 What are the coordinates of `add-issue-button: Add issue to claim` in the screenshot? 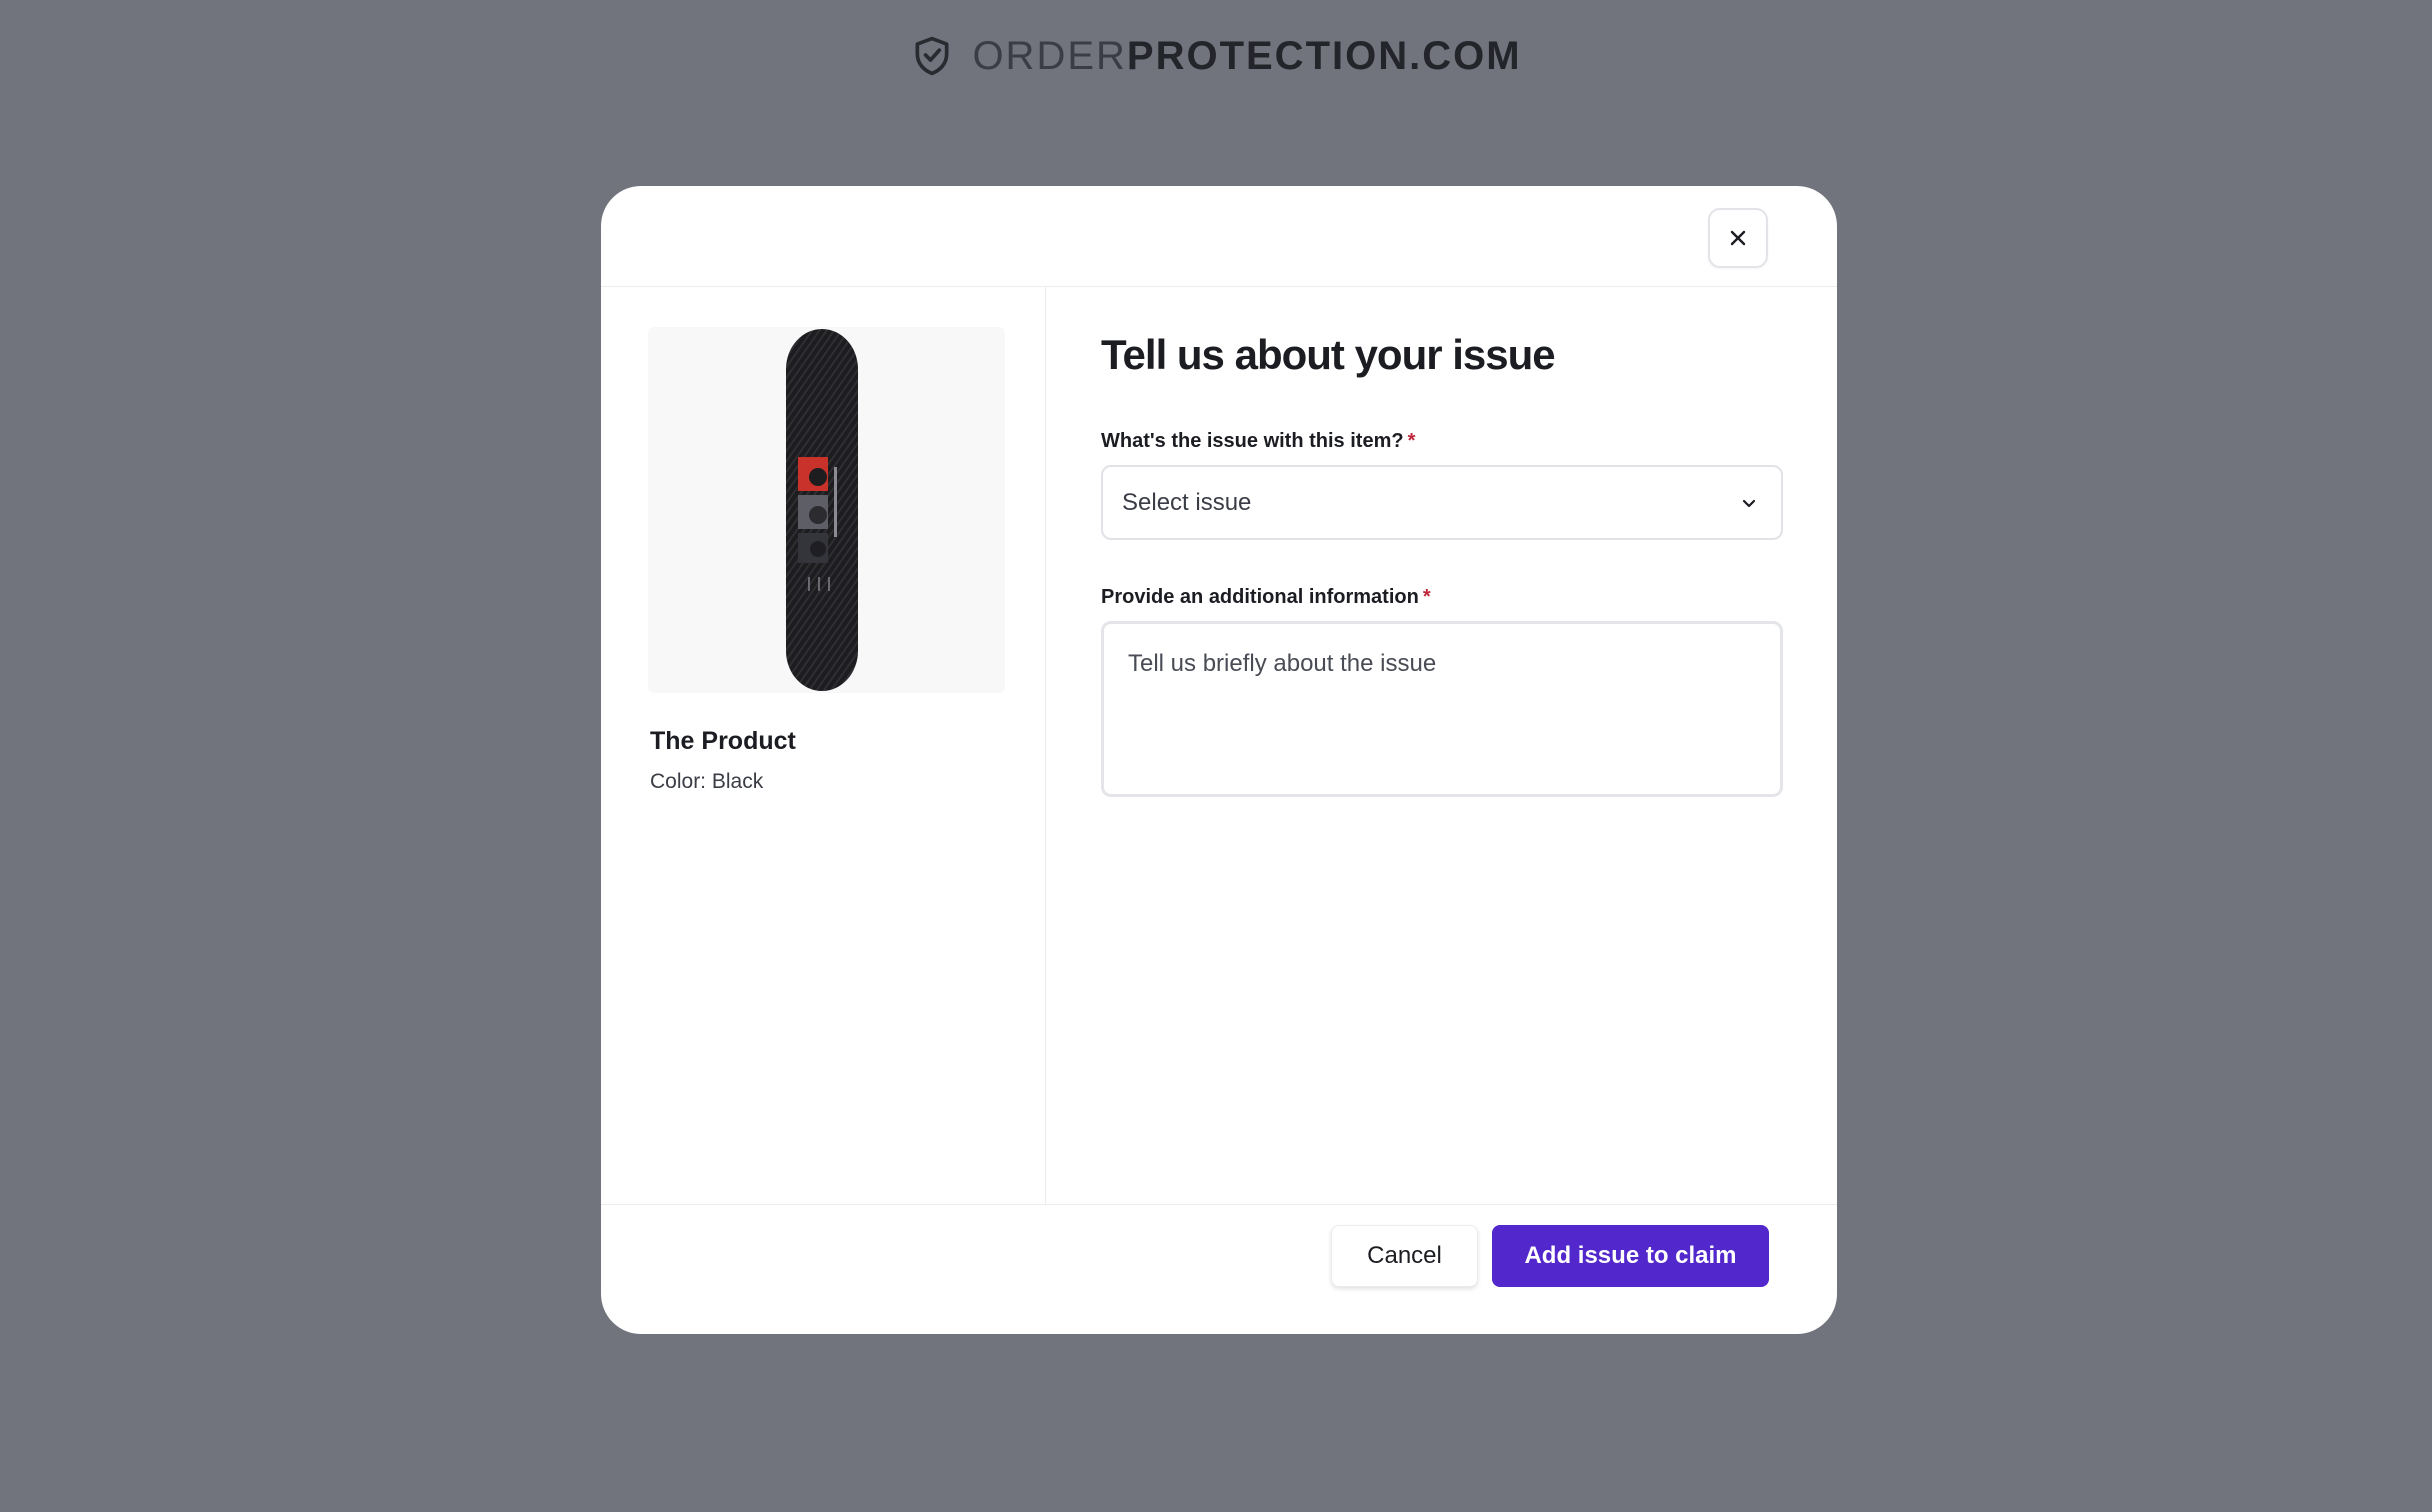 It's located at (1630, 1256).